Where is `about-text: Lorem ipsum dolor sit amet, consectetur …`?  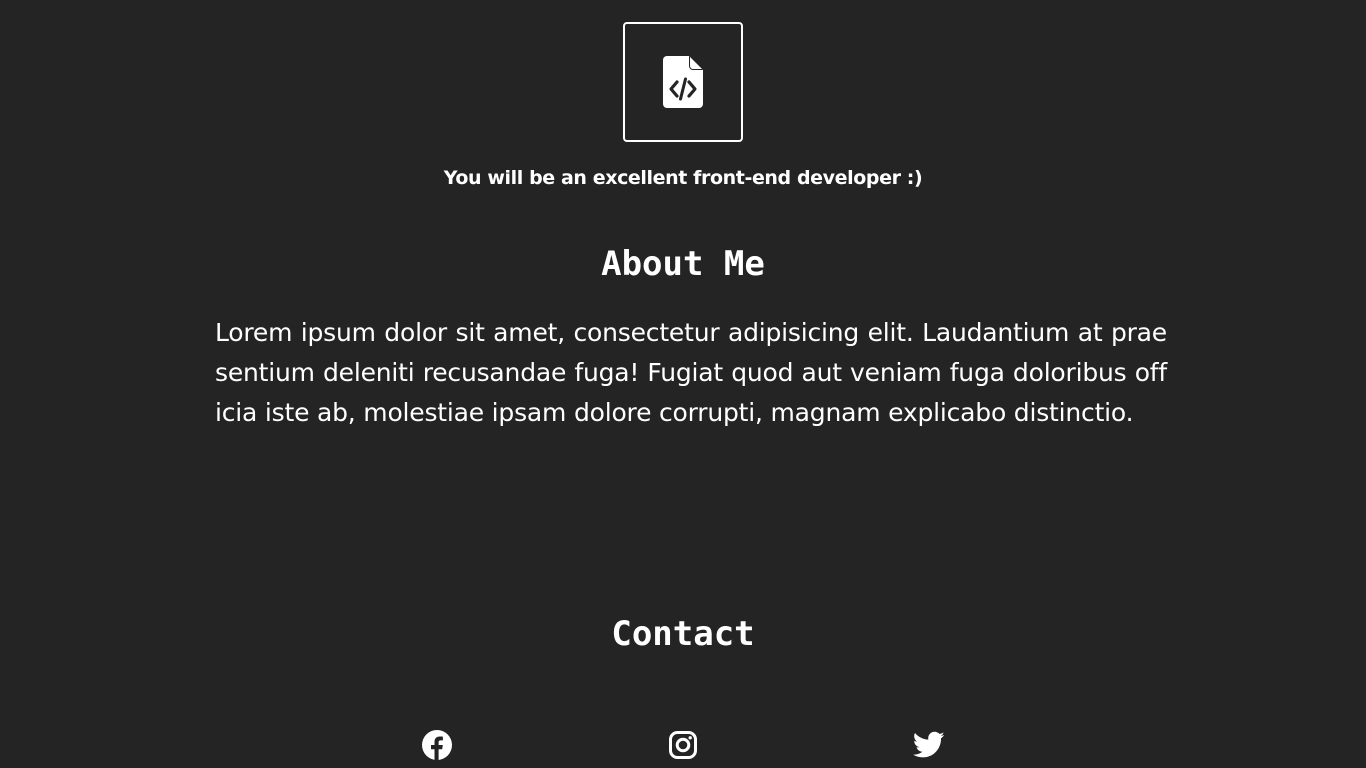 about-text: Lorem ipsum dolor sit amet, consectetur … is located at coordinates (691, 372).